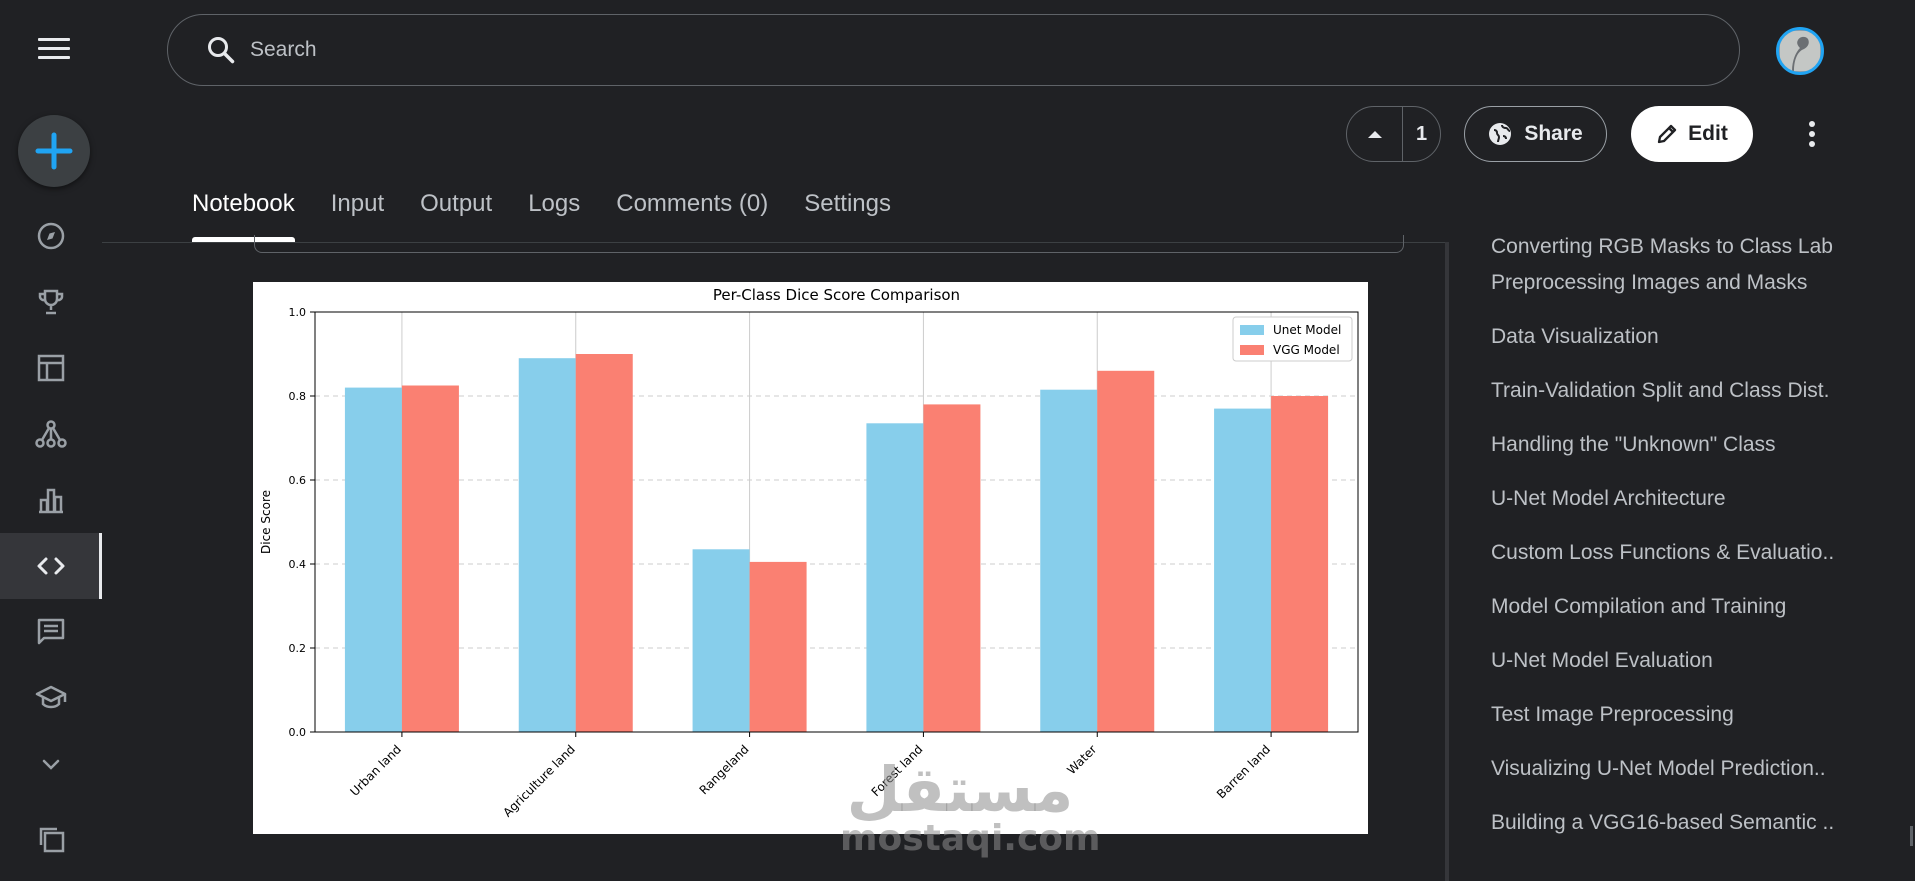 This screenshot has height=881, width=1915. I want to click on upvote-control: 1, so click(1393, 134).